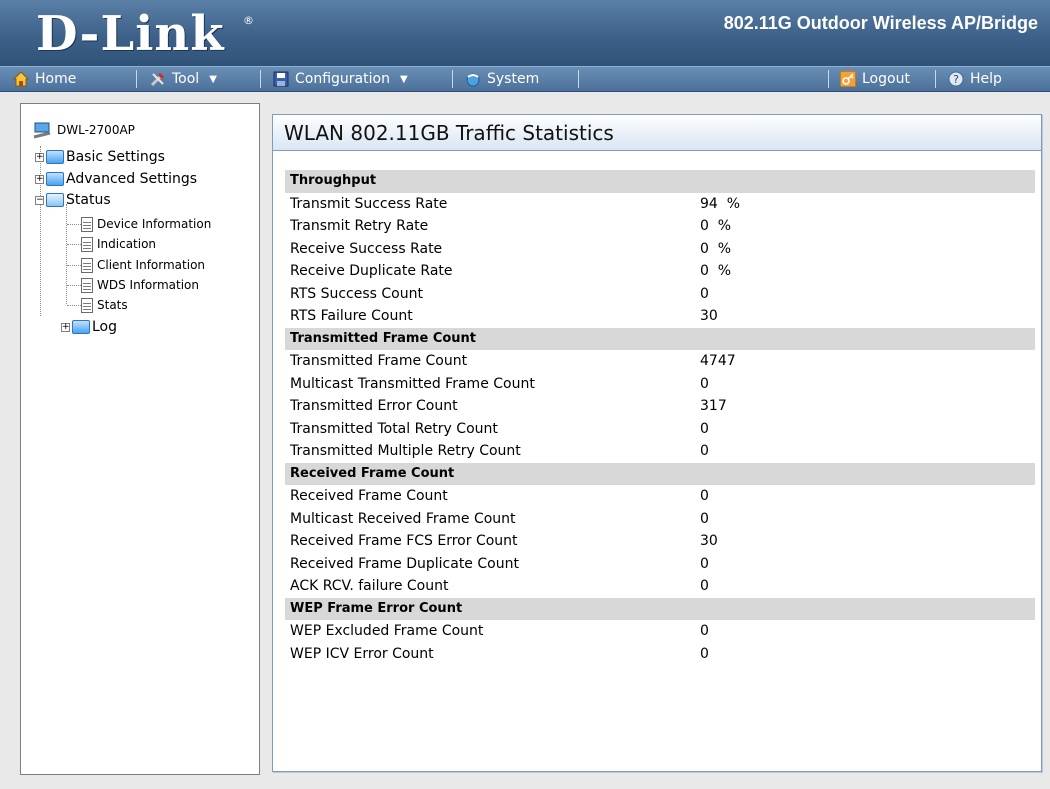  I want to click on menu-tool-label: Tool, so click(186, 78).